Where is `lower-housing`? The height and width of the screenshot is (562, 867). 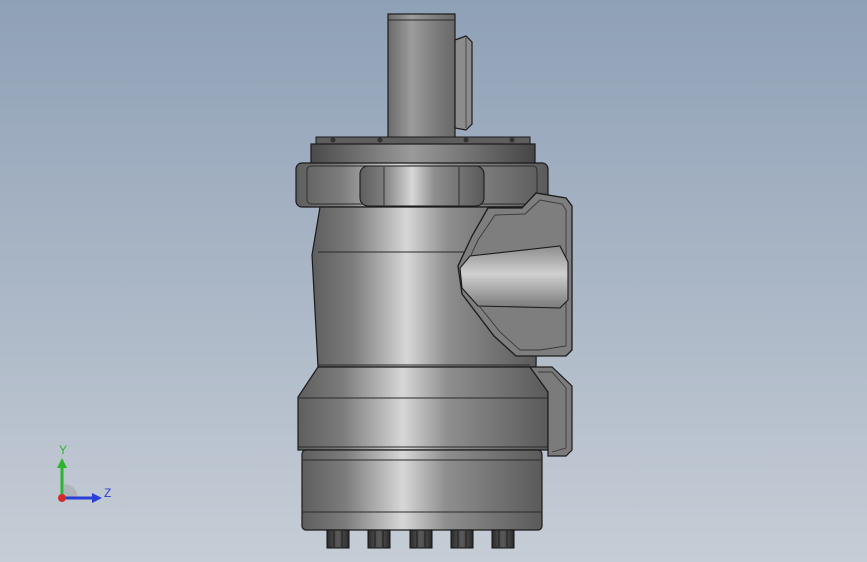
lower-housing is located at coordinates (435, 411).